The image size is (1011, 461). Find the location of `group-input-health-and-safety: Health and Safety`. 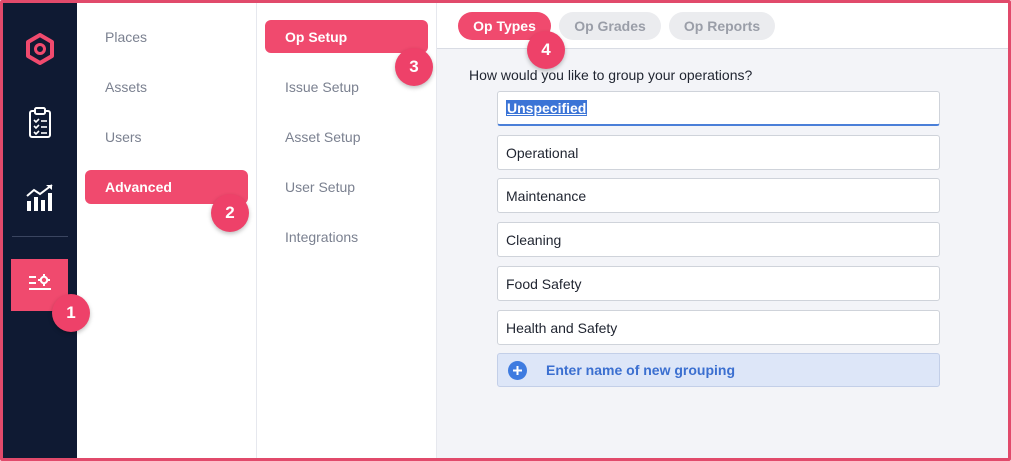

group-input-health-and-safety: Health and Safety is located at coordinates (718, 327).